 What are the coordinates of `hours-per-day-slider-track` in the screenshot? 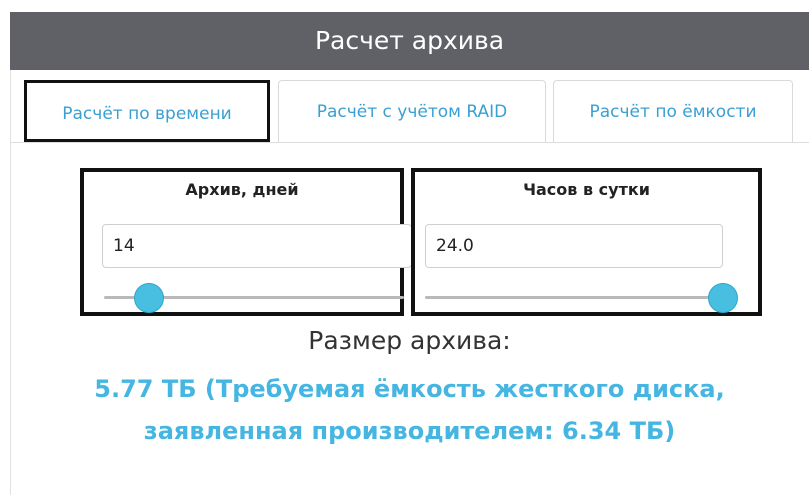 It's located at (575, 297).